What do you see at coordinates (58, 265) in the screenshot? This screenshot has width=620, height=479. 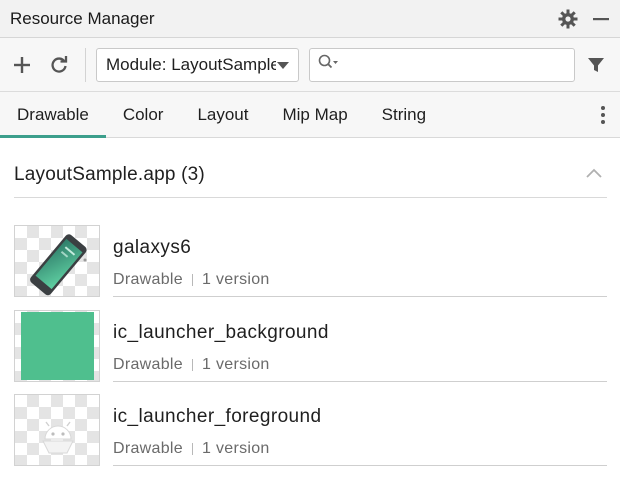 I see `phone-preview-icon` at bounding box center [58, 265].